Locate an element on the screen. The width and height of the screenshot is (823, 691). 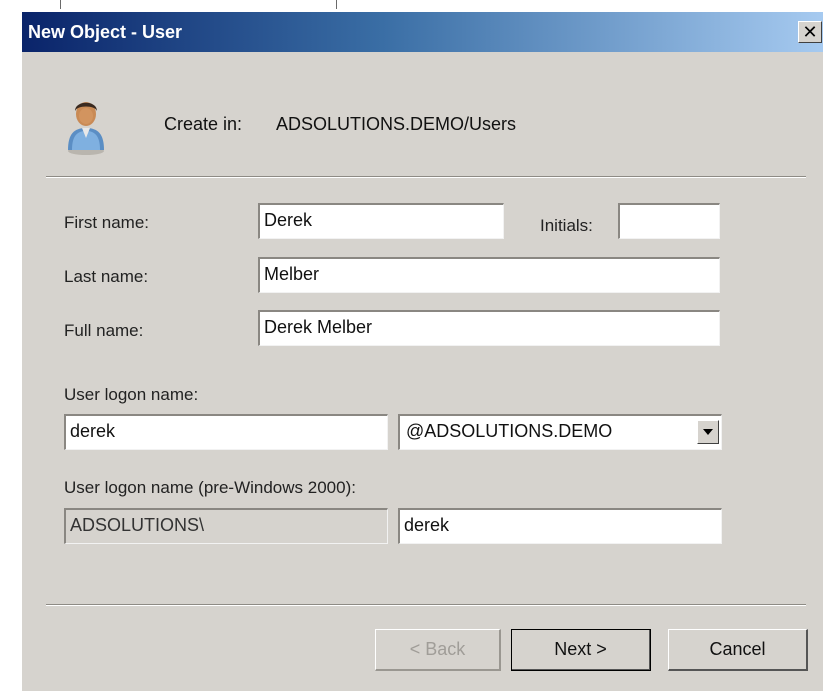
next-button: Next > is located at coordinates (581, 650).